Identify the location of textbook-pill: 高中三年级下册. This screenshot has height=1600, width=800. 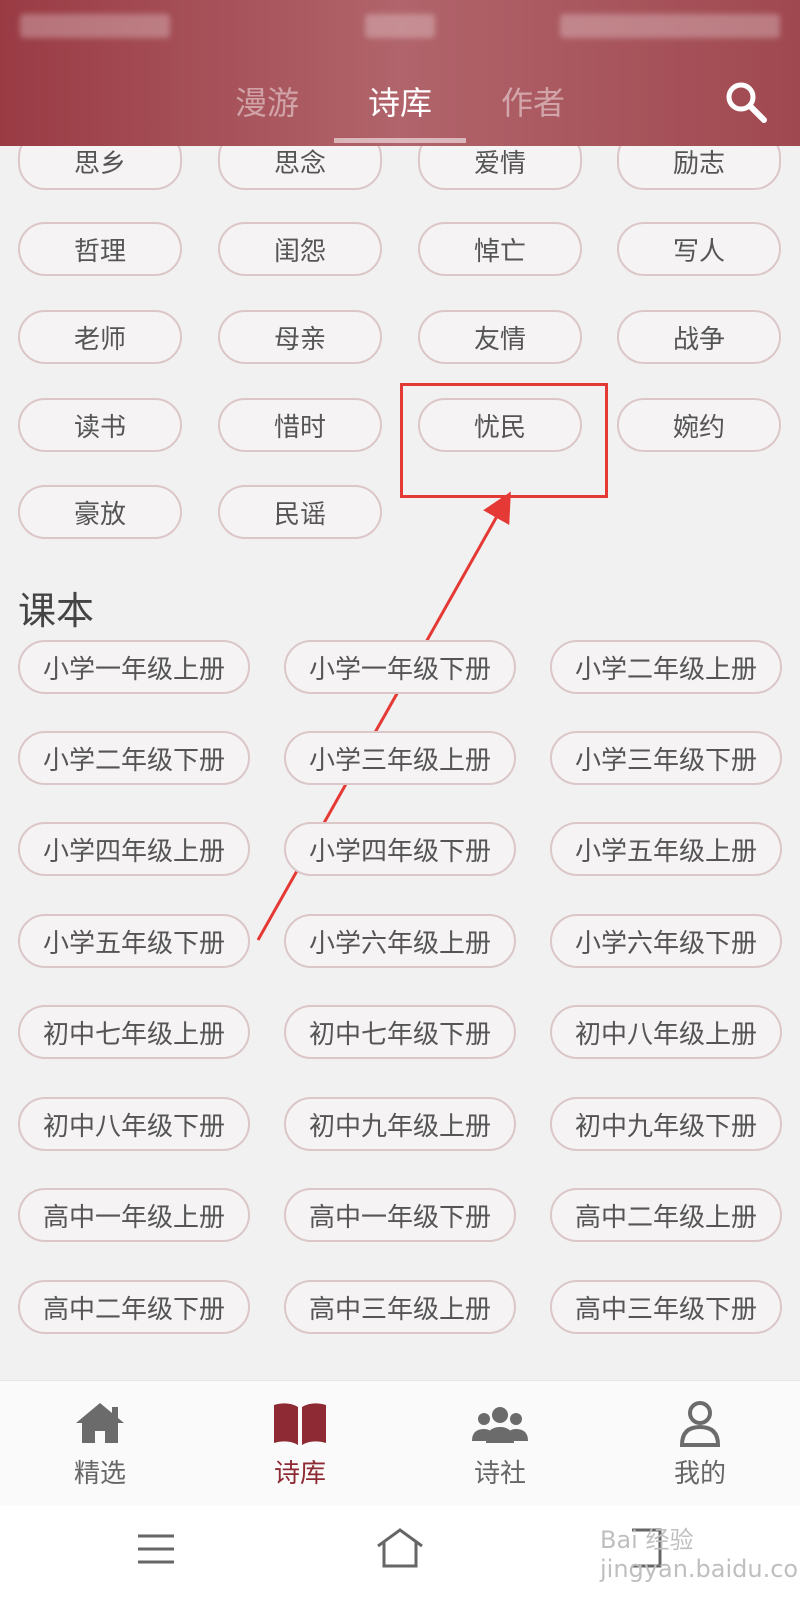
(666, 1307).